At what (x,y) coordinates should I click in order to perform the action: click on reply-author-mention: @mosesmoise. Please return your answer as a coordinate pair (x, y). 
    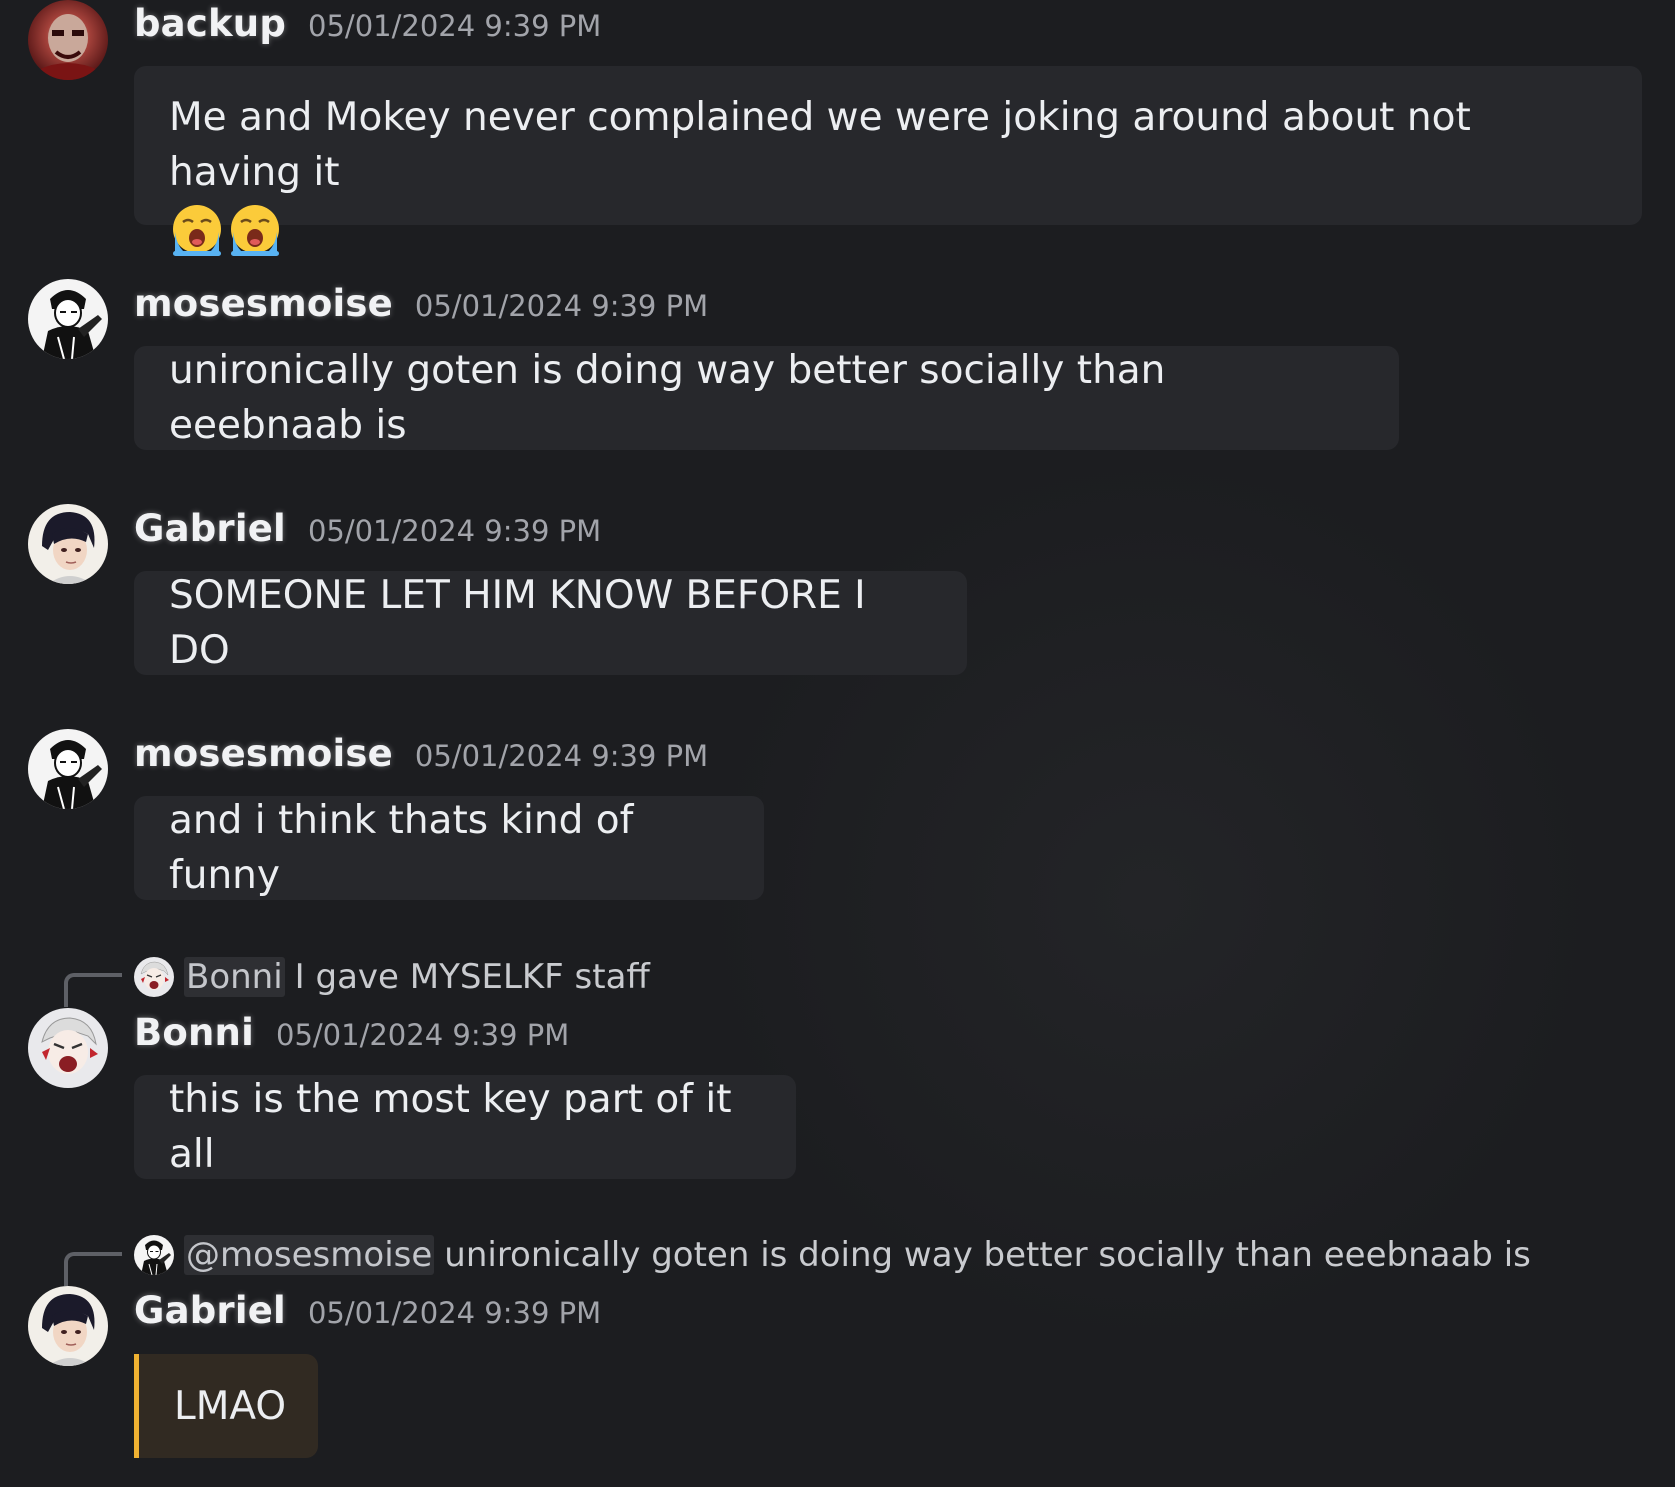
    Looking at the image, I should click on (309, 1255).